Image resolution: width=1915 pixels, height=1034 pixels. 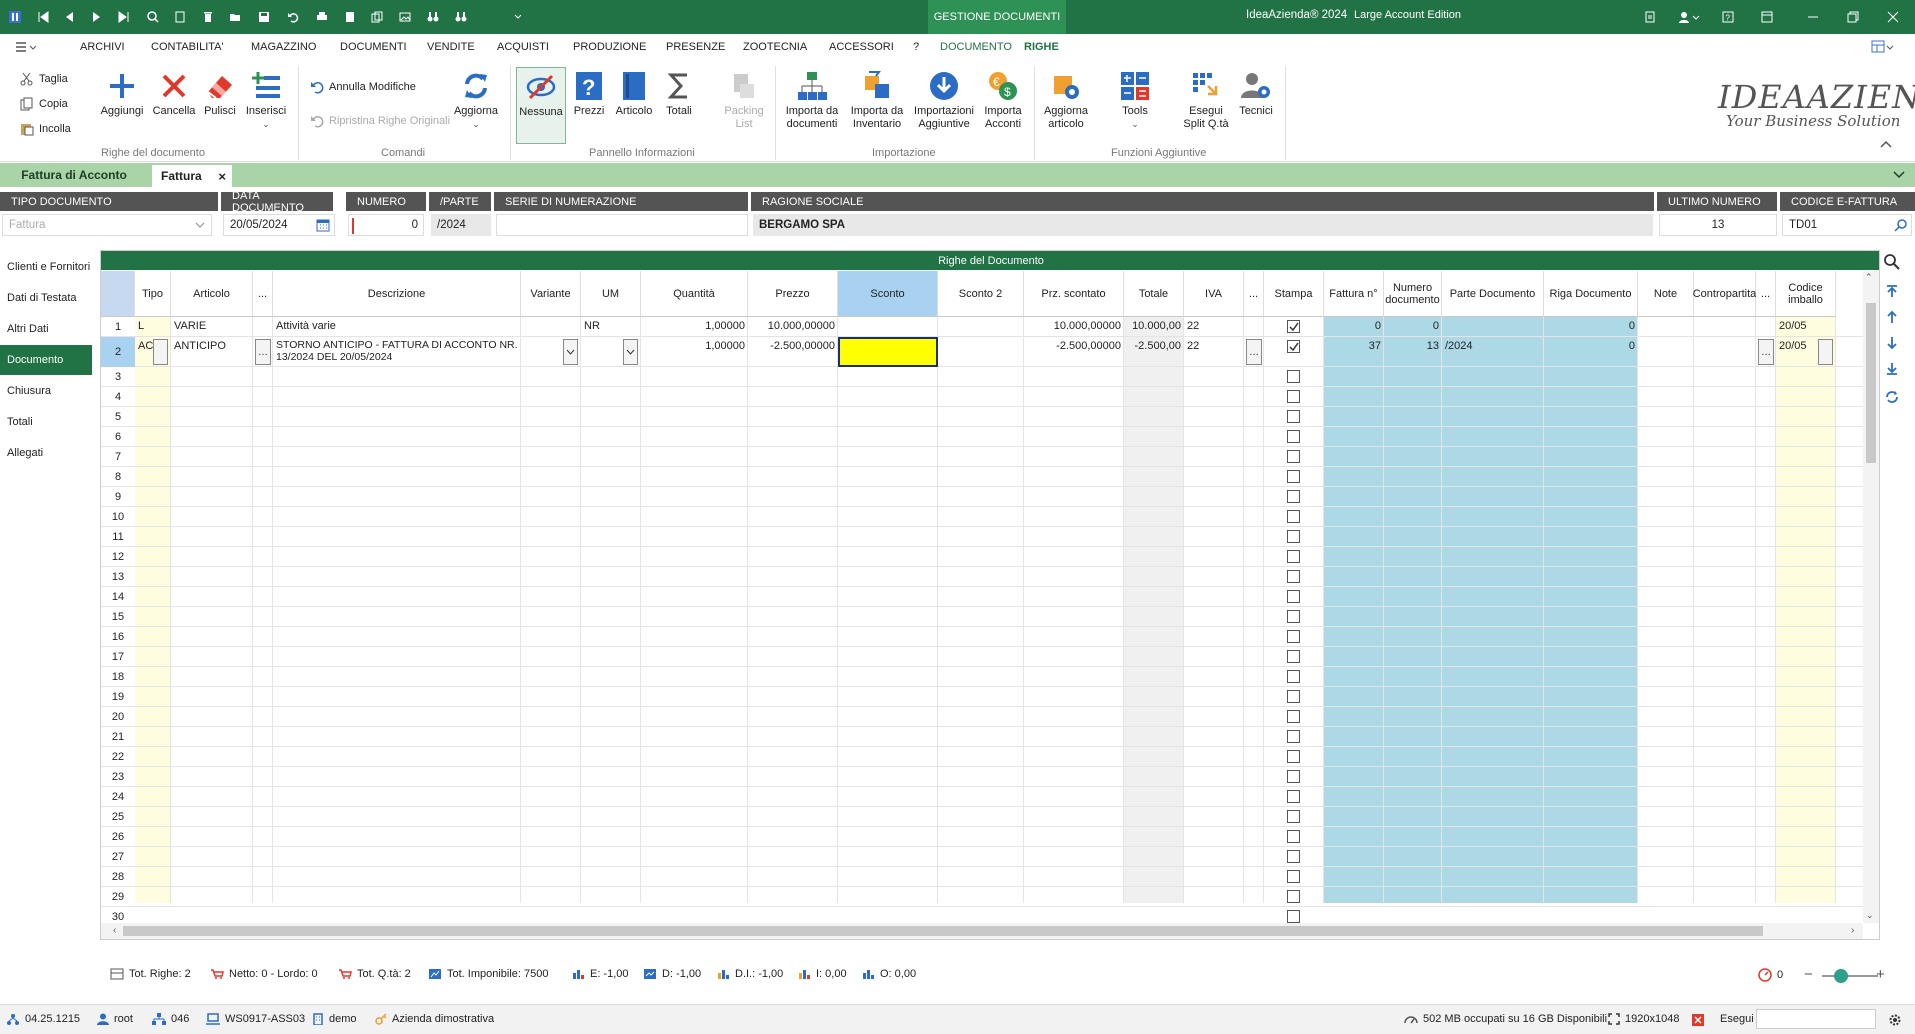 What do you see at coordinates (461, 225) in the screenshot?
I see `parte-input: /2024` at bounding box center [461, 225].